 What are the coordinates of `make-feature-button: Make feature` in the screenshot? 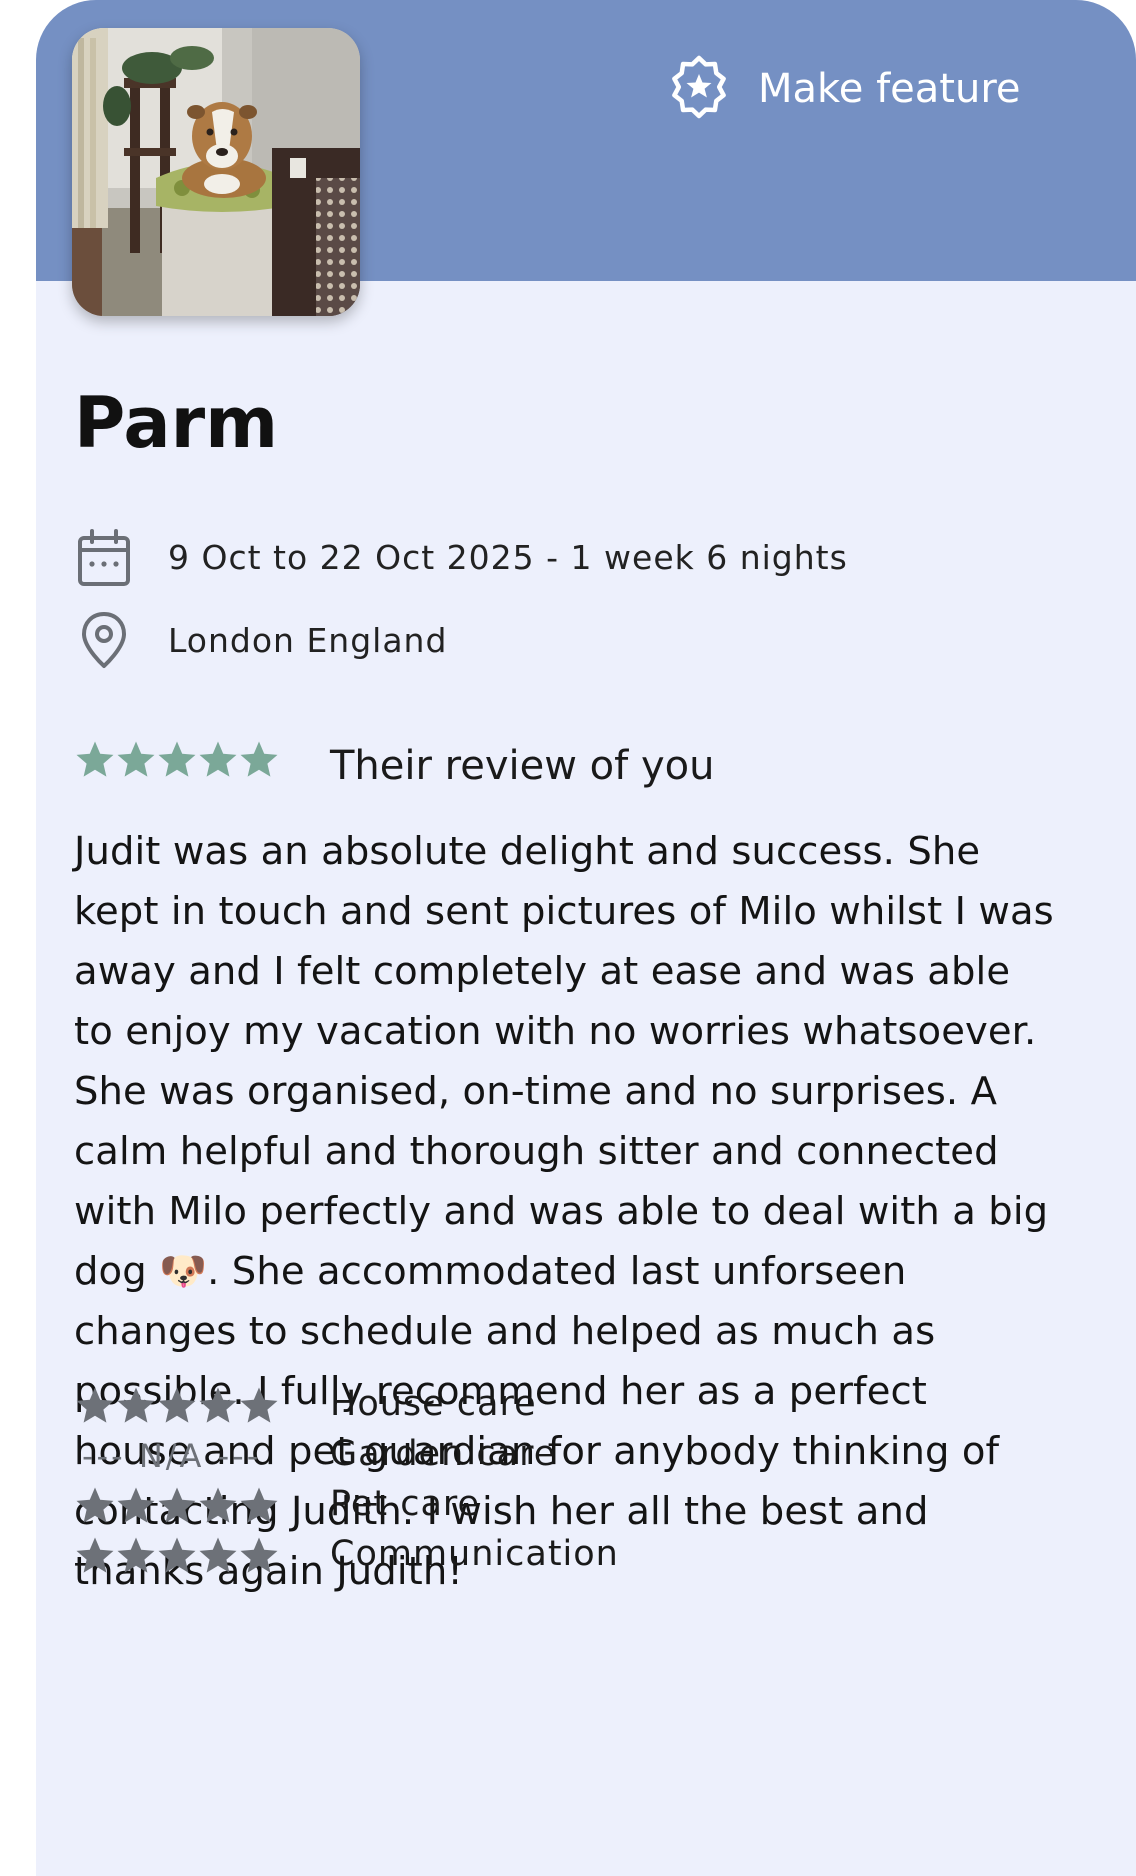 It's located at (843, 89).